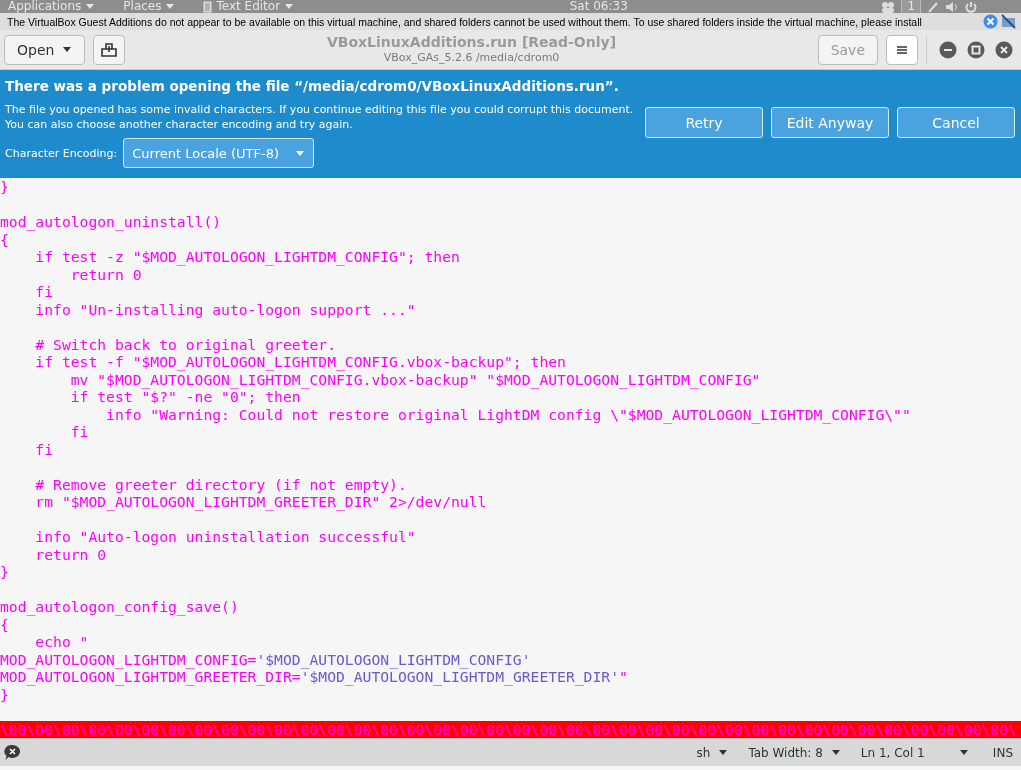 The height and width of the screenshot is (770, 1021). What do you see at coordinates (312, 86) in the screenshot?
I see `error-title: There was a problem opening the file “/media/cdrom0/VBoxLinuxAdditions.run”.` at bounding box center [312, 86].